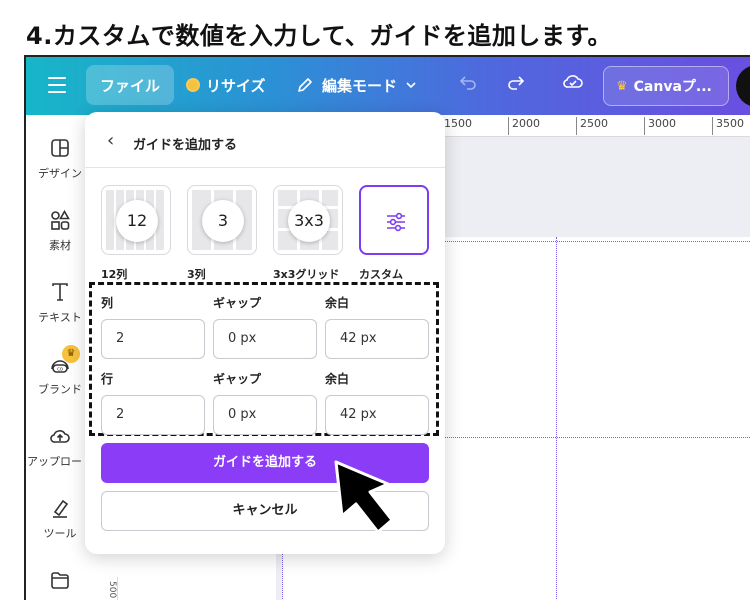 This screenshot has height=600, width=750. I want to click on guide-line-vertical, so click(556, 418).